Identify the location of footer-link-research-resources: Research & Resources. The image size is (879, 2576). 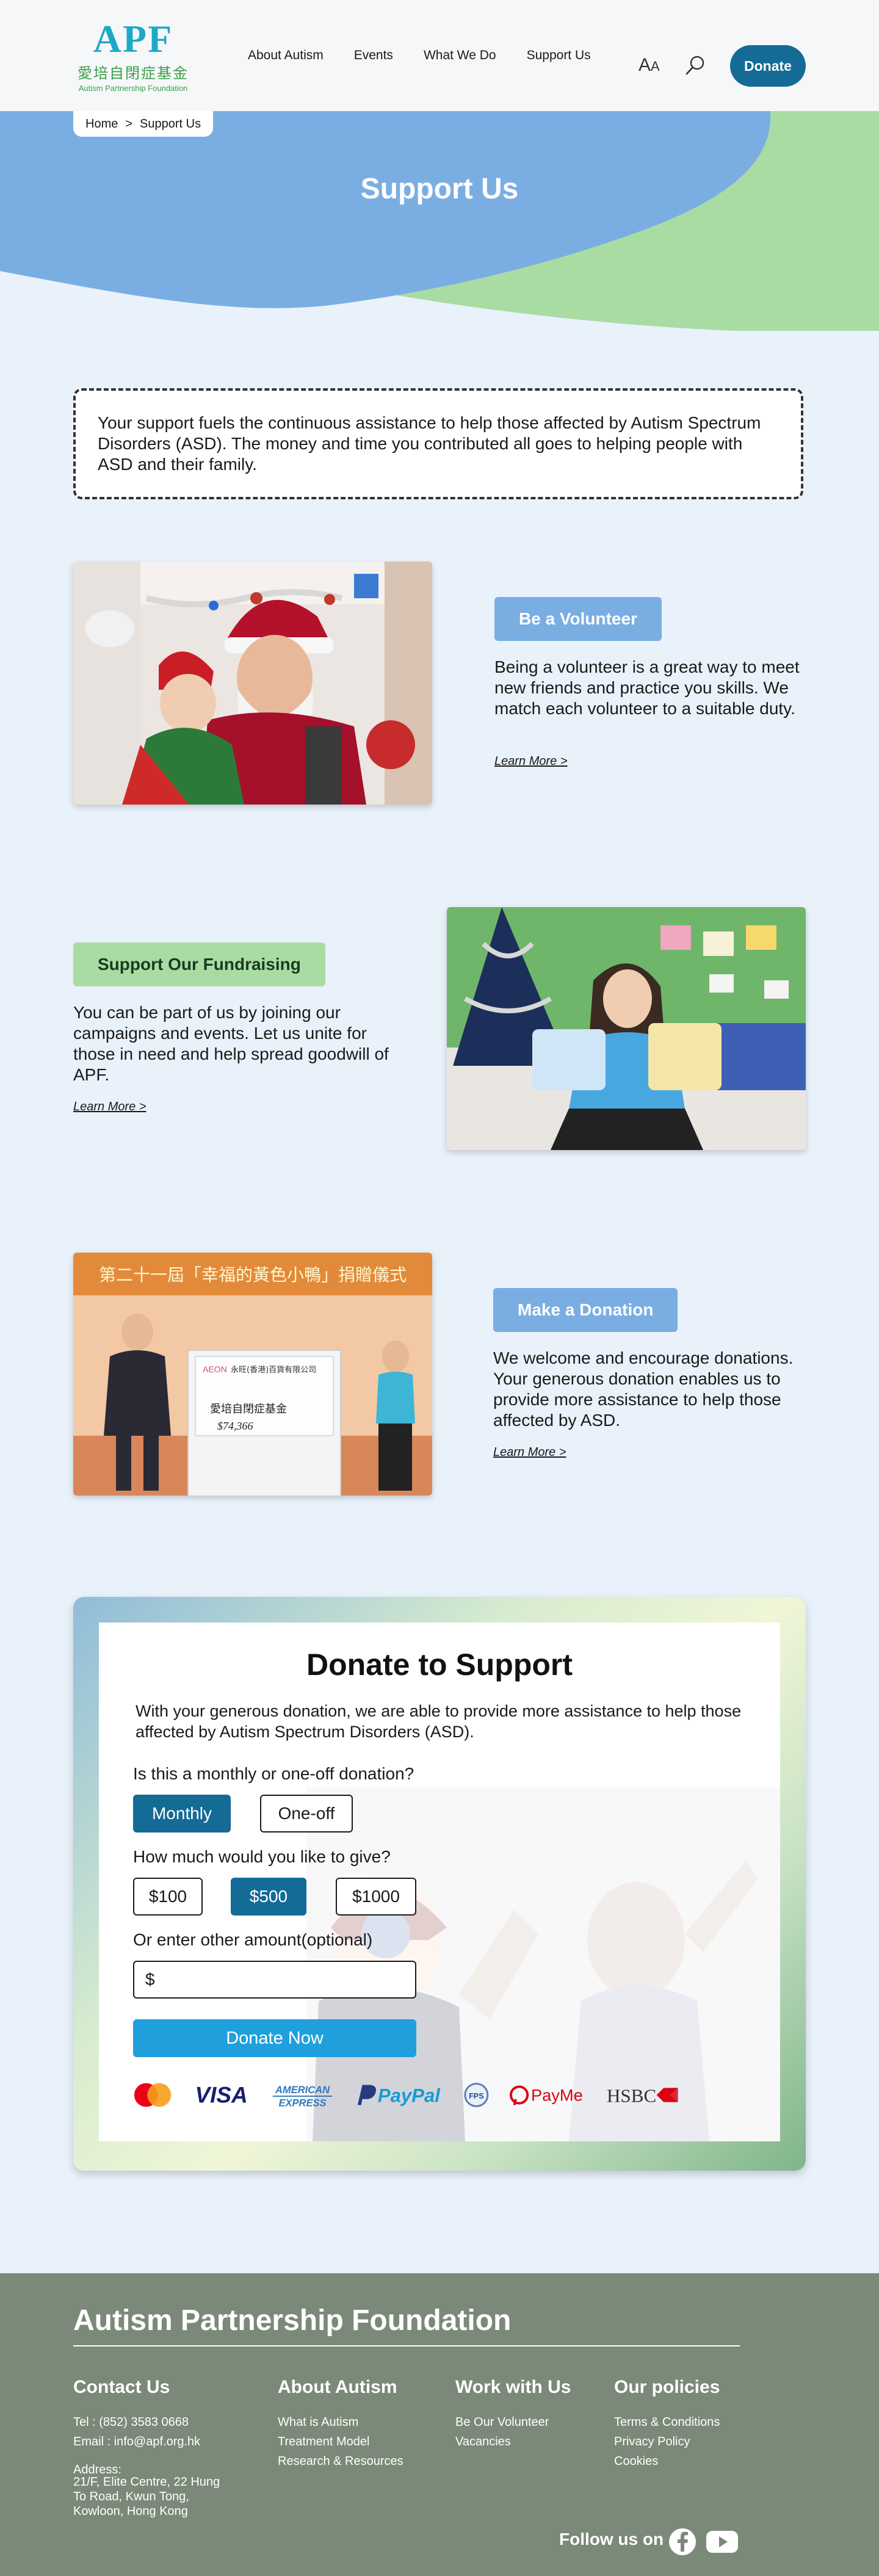
(340, 2461).